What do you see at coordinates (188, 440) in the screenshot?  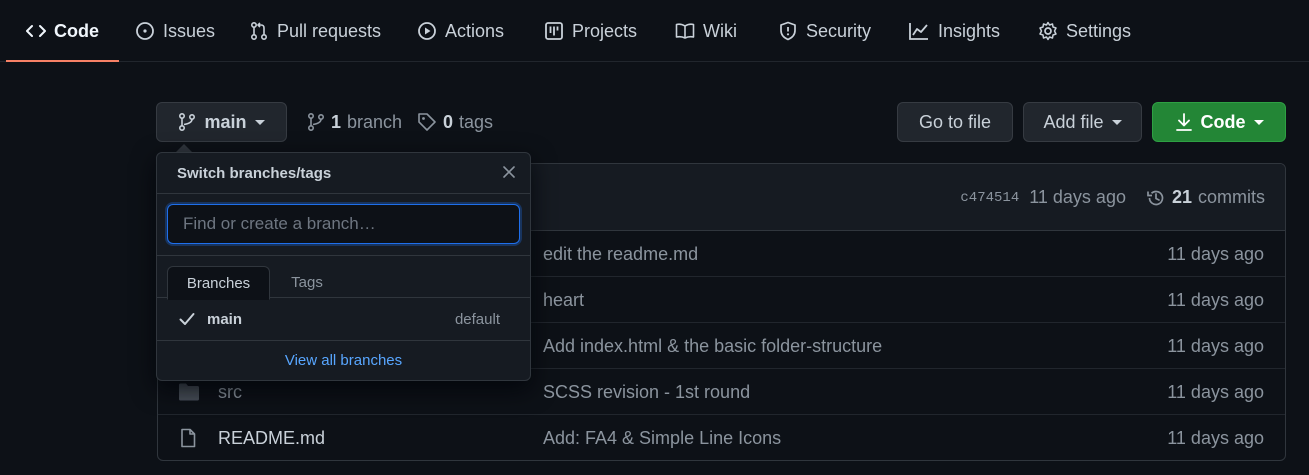 I see `file-icon` at bounding box center [188, 440].